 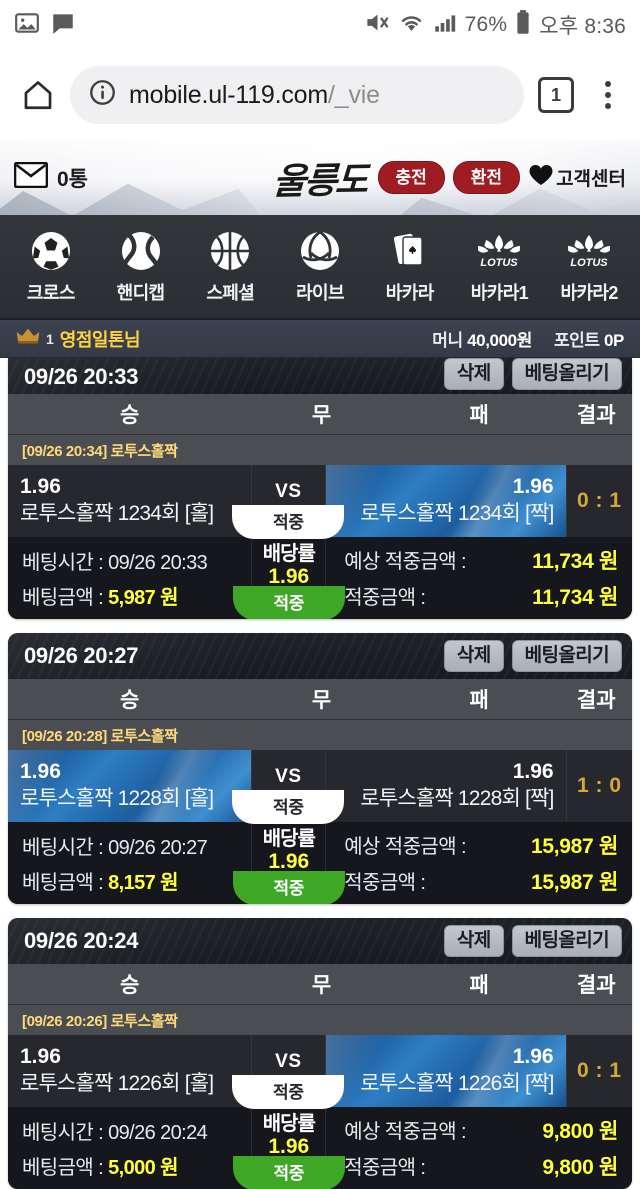 What do you see at coordinates (598, 786) in the screenshot?
I see `match-result: 1 : 0` at bounding box center [598, 786].